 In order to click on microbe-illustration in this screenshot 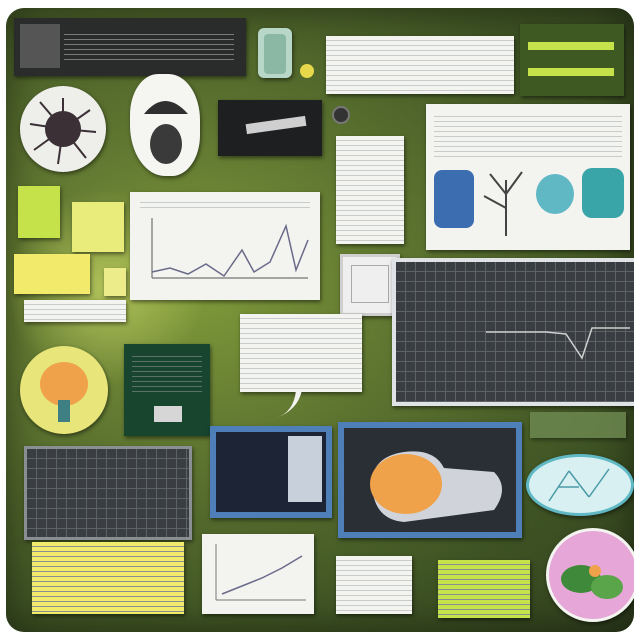, I will do `click(63, 129)`.